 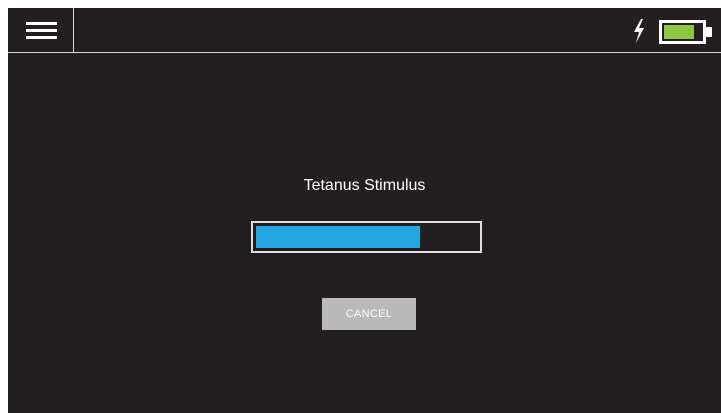 I want to click on battery-icon, so click(x=685, y=32).